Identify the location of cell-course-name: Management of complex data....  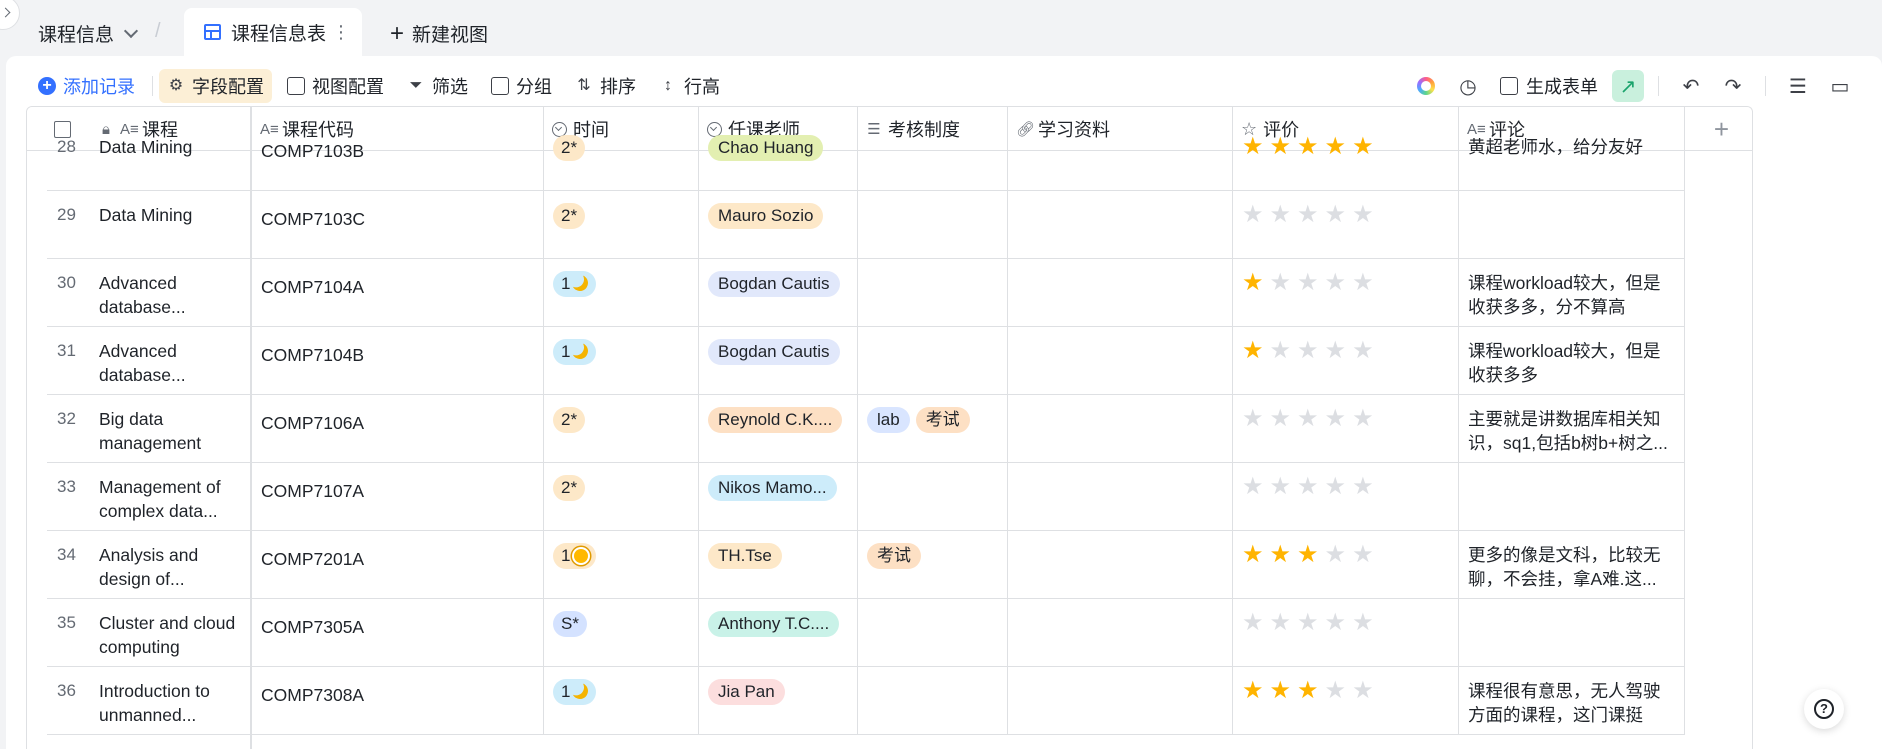
(170, 497).